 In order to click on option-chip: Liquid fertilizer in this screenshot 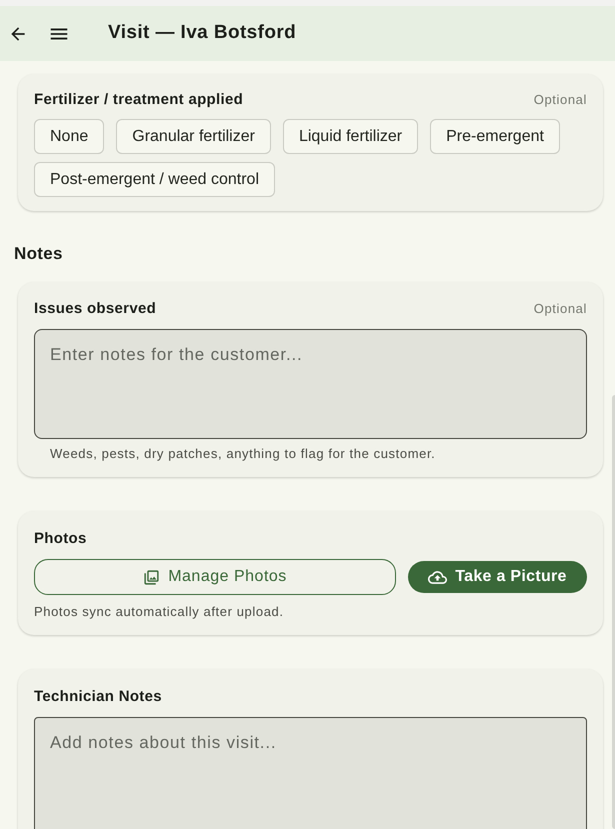, I will do `click(350, 136)`.